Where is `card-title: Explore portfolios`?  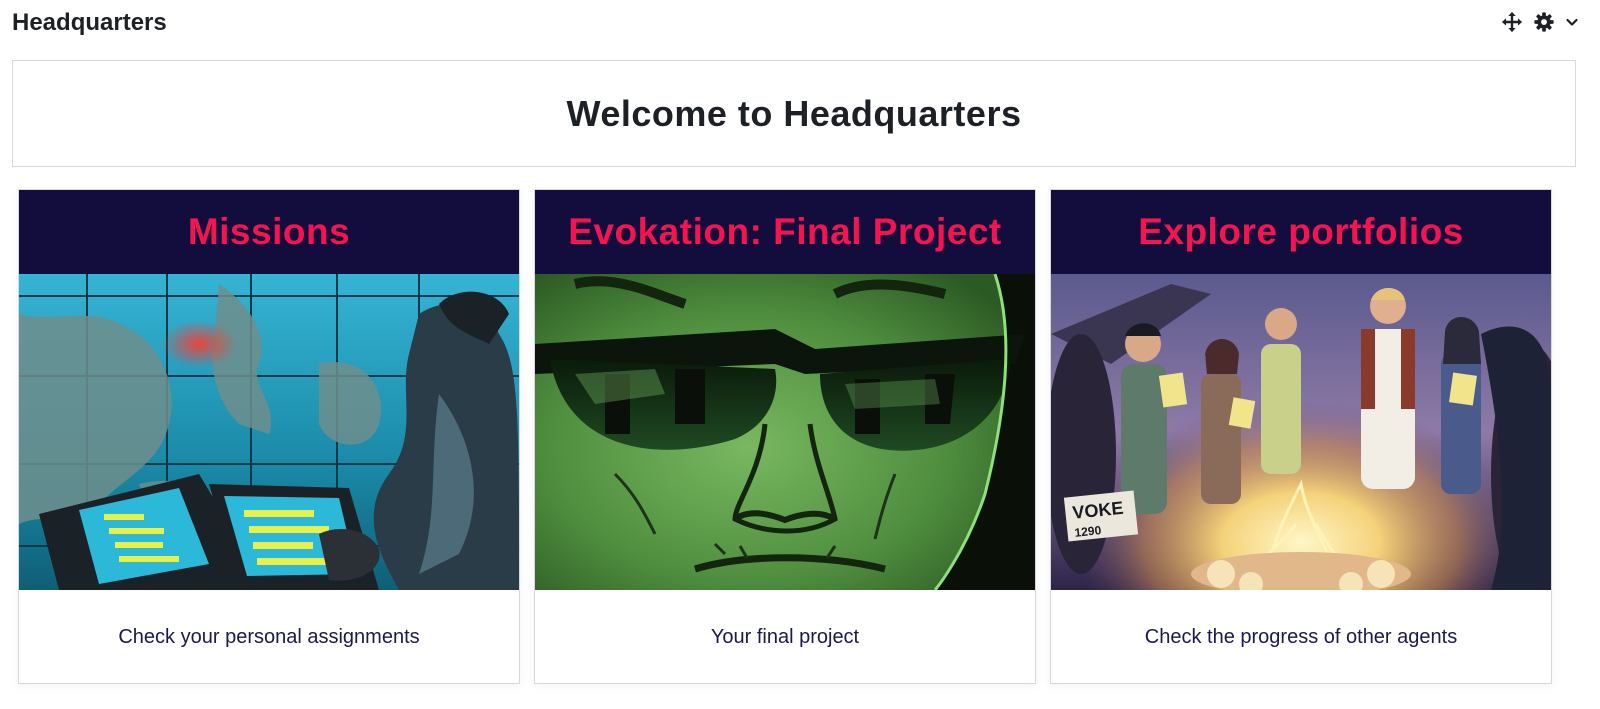 card-title: Explore portfolios is located at coordinates (1301, 231).